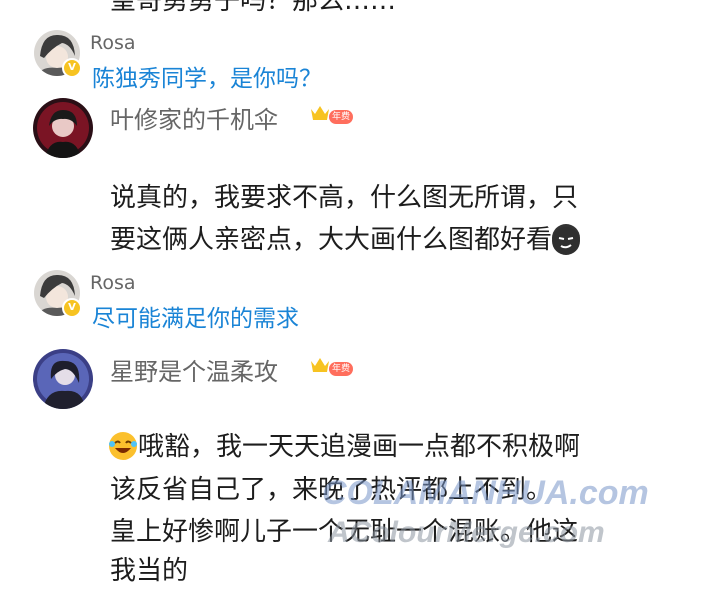 This screenshot has width=720, height=595. I want to click on comment-username: 星野是个温柔攻, so click(194, 369).